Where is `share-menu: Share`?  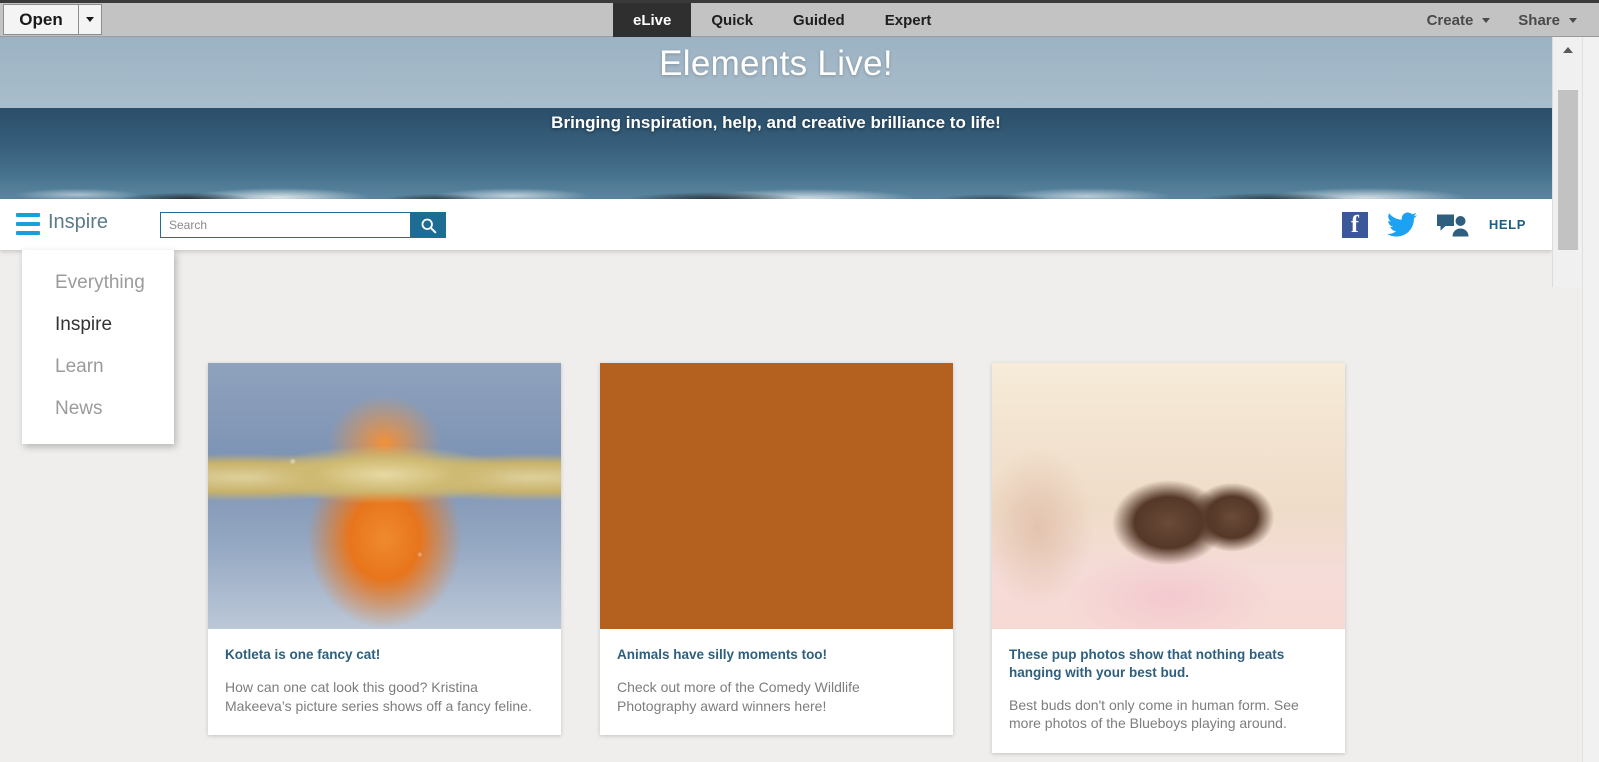
share-menu: Share is located at coordinates (1547, 20).